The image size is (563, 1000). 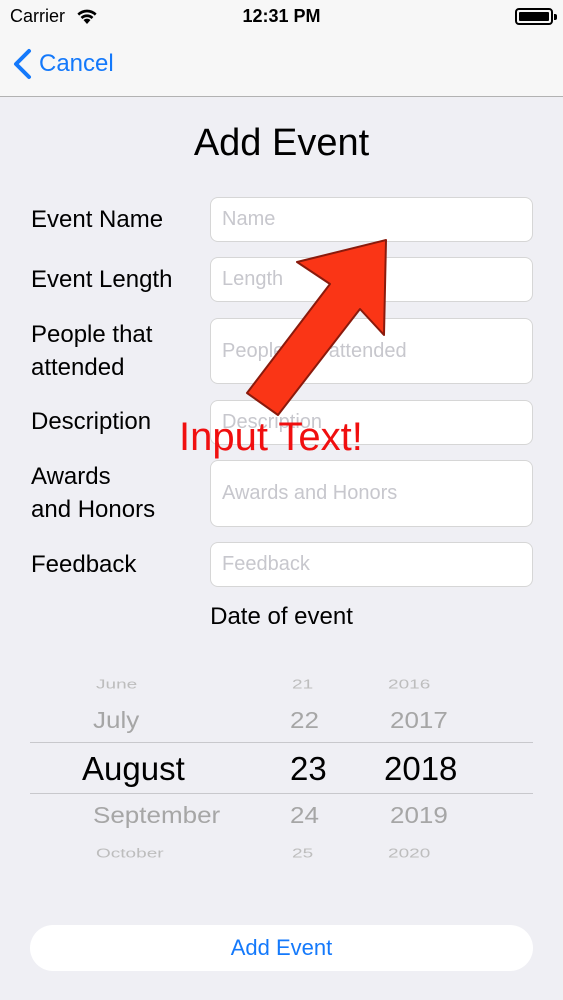 What do you see at coordinates (281, 48) in the screenshot?
I see `navigation-bar: Carrier 12:31 PM Cancel` at bounding box center [281, 48].